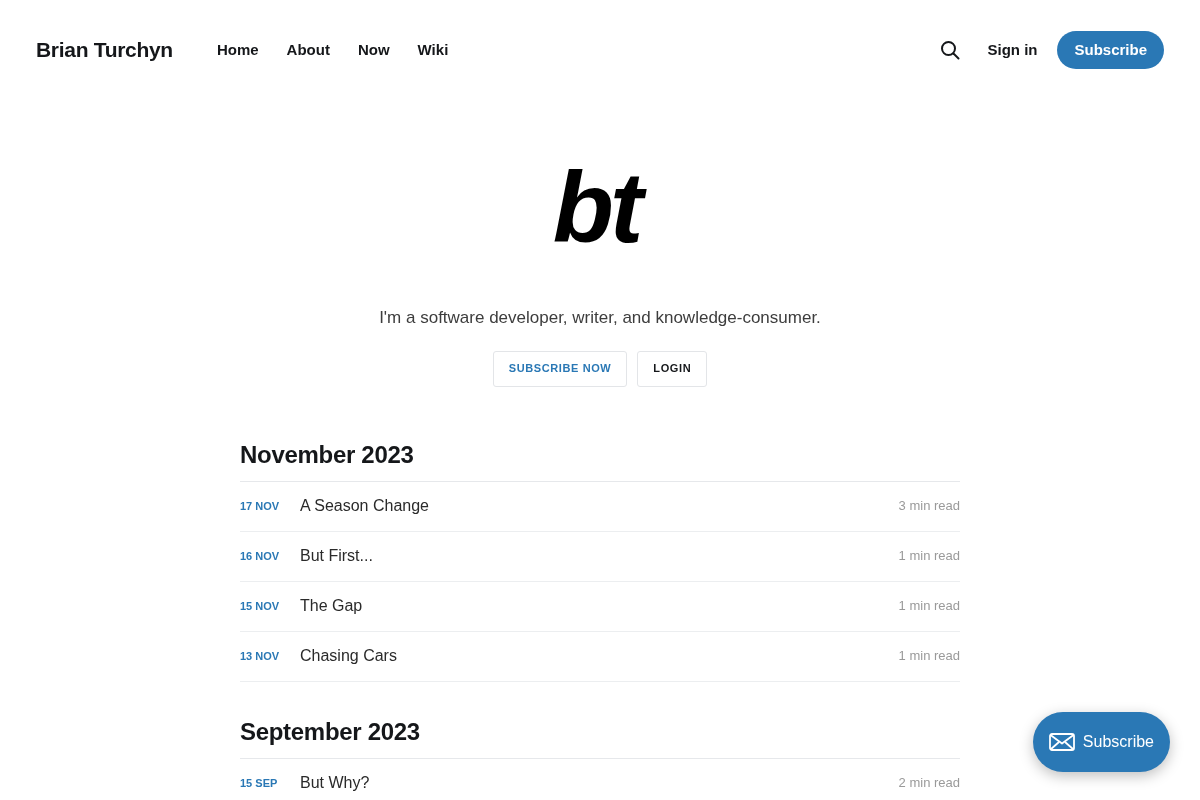 This screenshot has height=800, width=1200. Describe the element at coordinates (600, 737) in the screenshot. I see `month-heading: September 2023` at that location.